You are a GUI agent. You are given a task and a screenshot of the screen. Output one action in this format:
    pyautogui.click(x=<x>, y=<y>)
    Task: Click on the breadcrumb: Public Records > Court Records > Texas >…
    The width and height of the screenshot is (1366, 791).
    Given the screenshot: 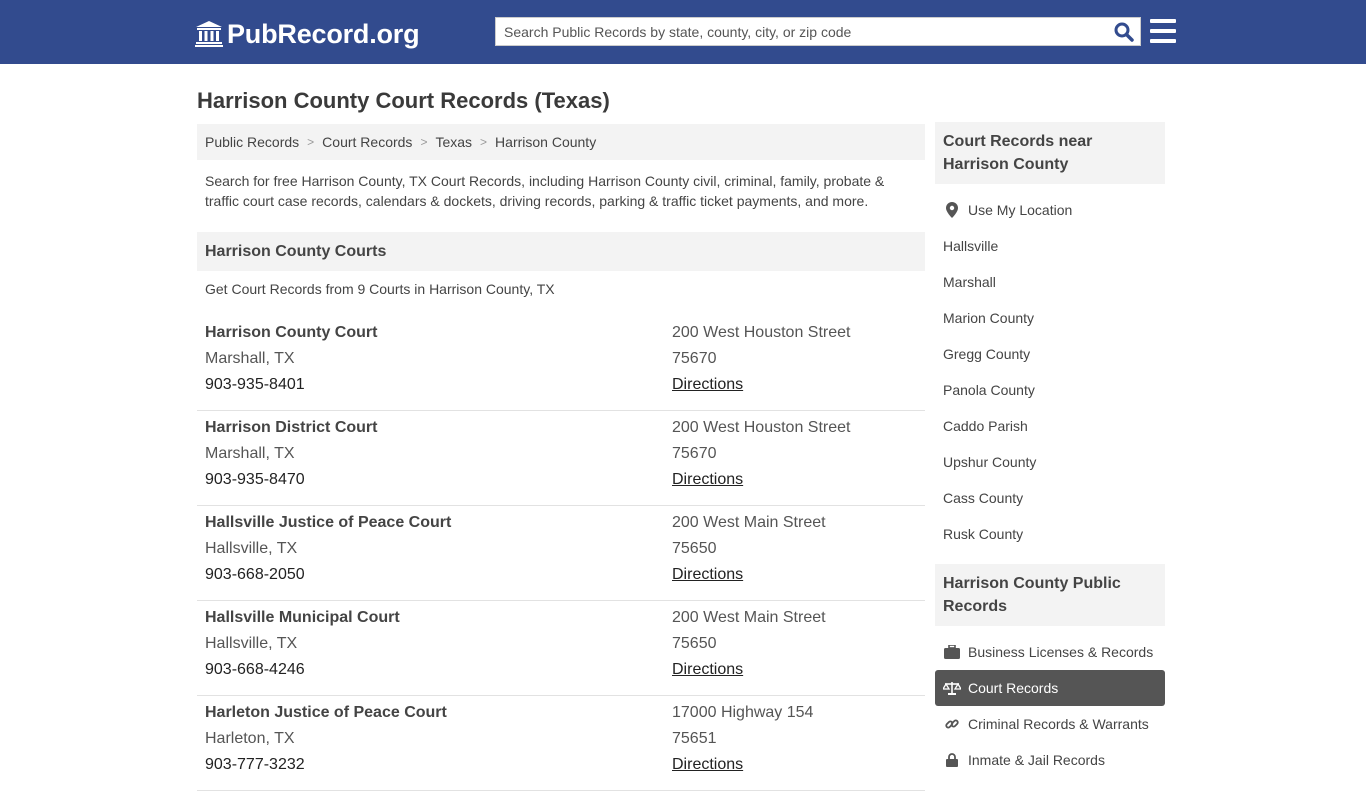 What is the action you would take?
    pyautogui.click(x=561, y=142)
    